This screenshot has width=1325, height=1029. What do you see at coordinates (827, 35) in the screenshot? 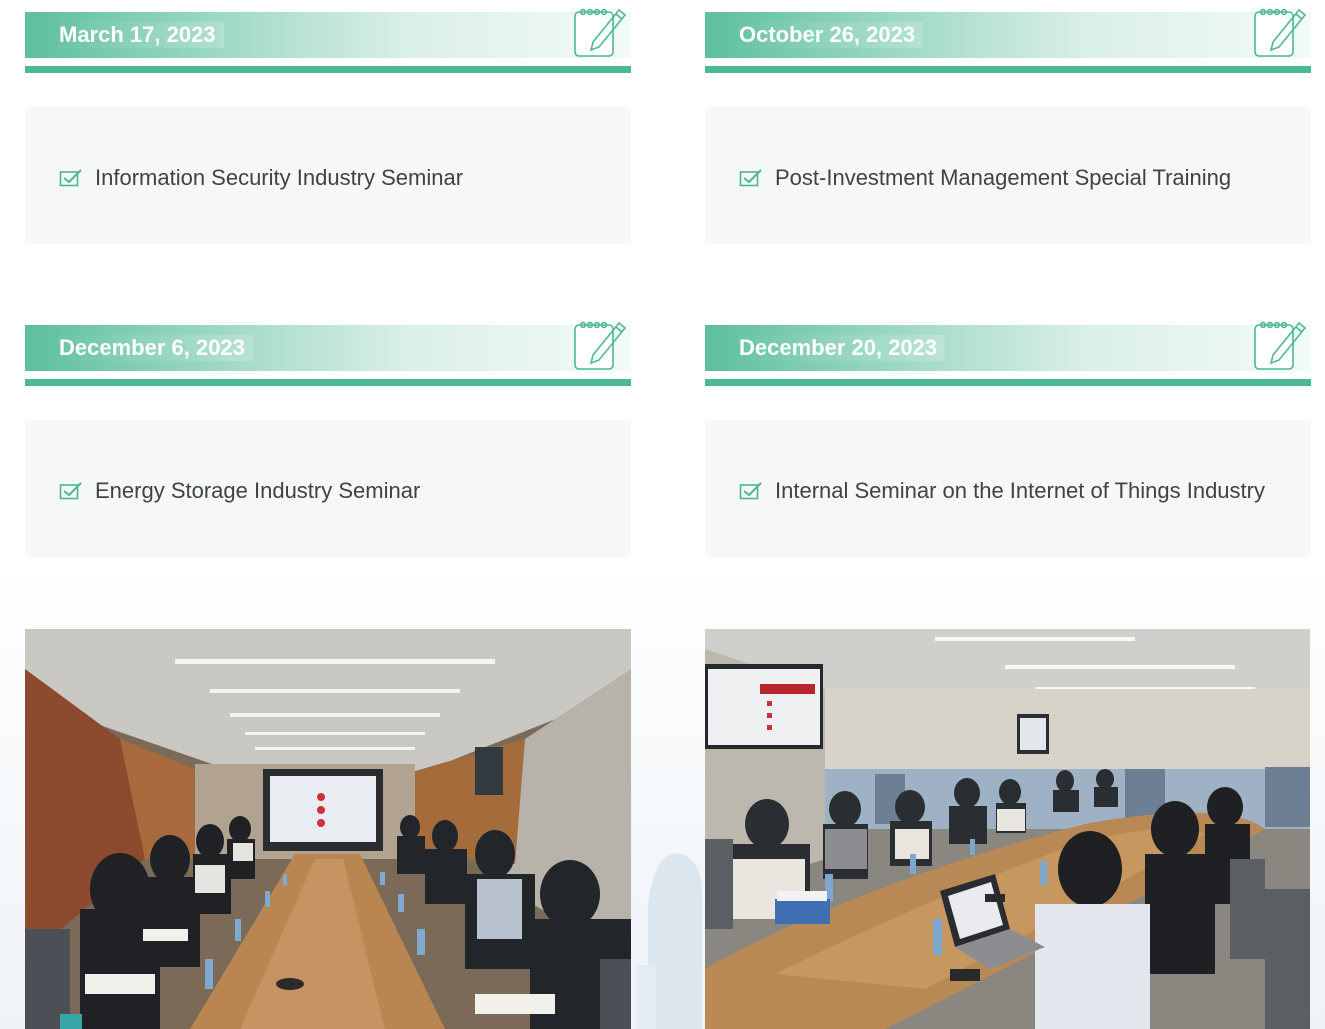
I see `event-date: October 26, 2023` at bounding box center [827, 35].